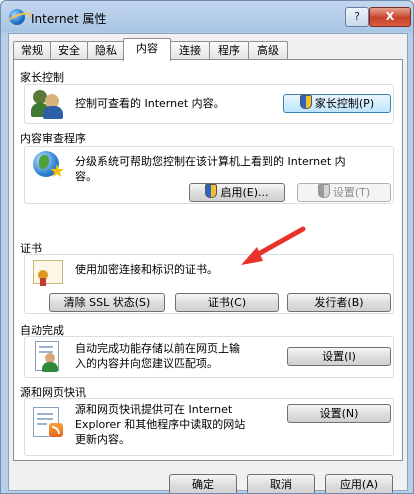 This screenshot has width=414, height=494. I want to click on autocomplete-description-line1: 自动完成功能存储以前在网页上输, so click(157, 348).